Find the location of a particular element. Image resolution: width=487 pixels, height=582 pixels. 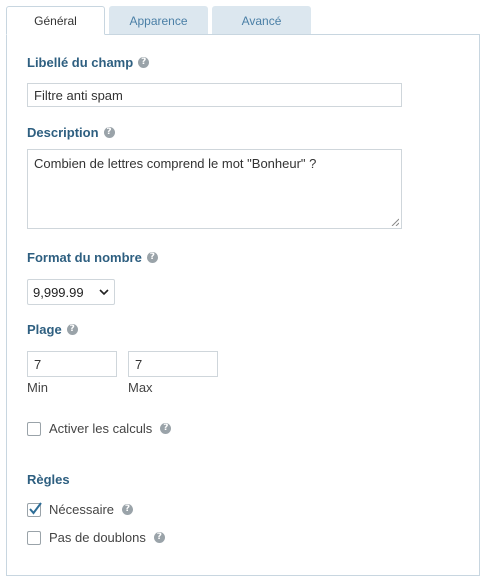

range-min-label: Min is located at coordinates (37, 387).